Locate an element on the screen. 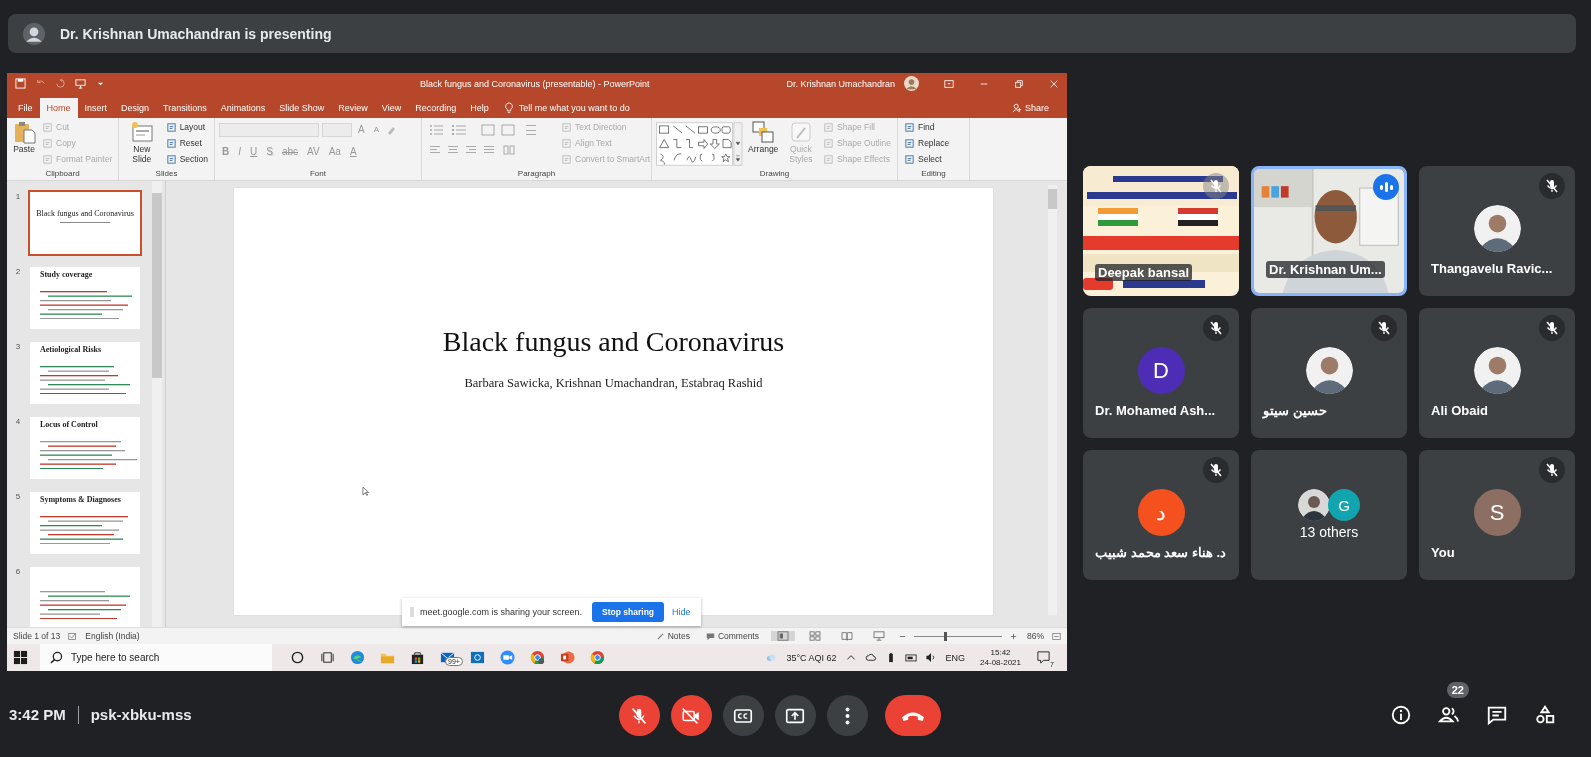 This screenshot has height=757, width=1591. ribbon-tab: Recording is located at coordinates (436, 107).